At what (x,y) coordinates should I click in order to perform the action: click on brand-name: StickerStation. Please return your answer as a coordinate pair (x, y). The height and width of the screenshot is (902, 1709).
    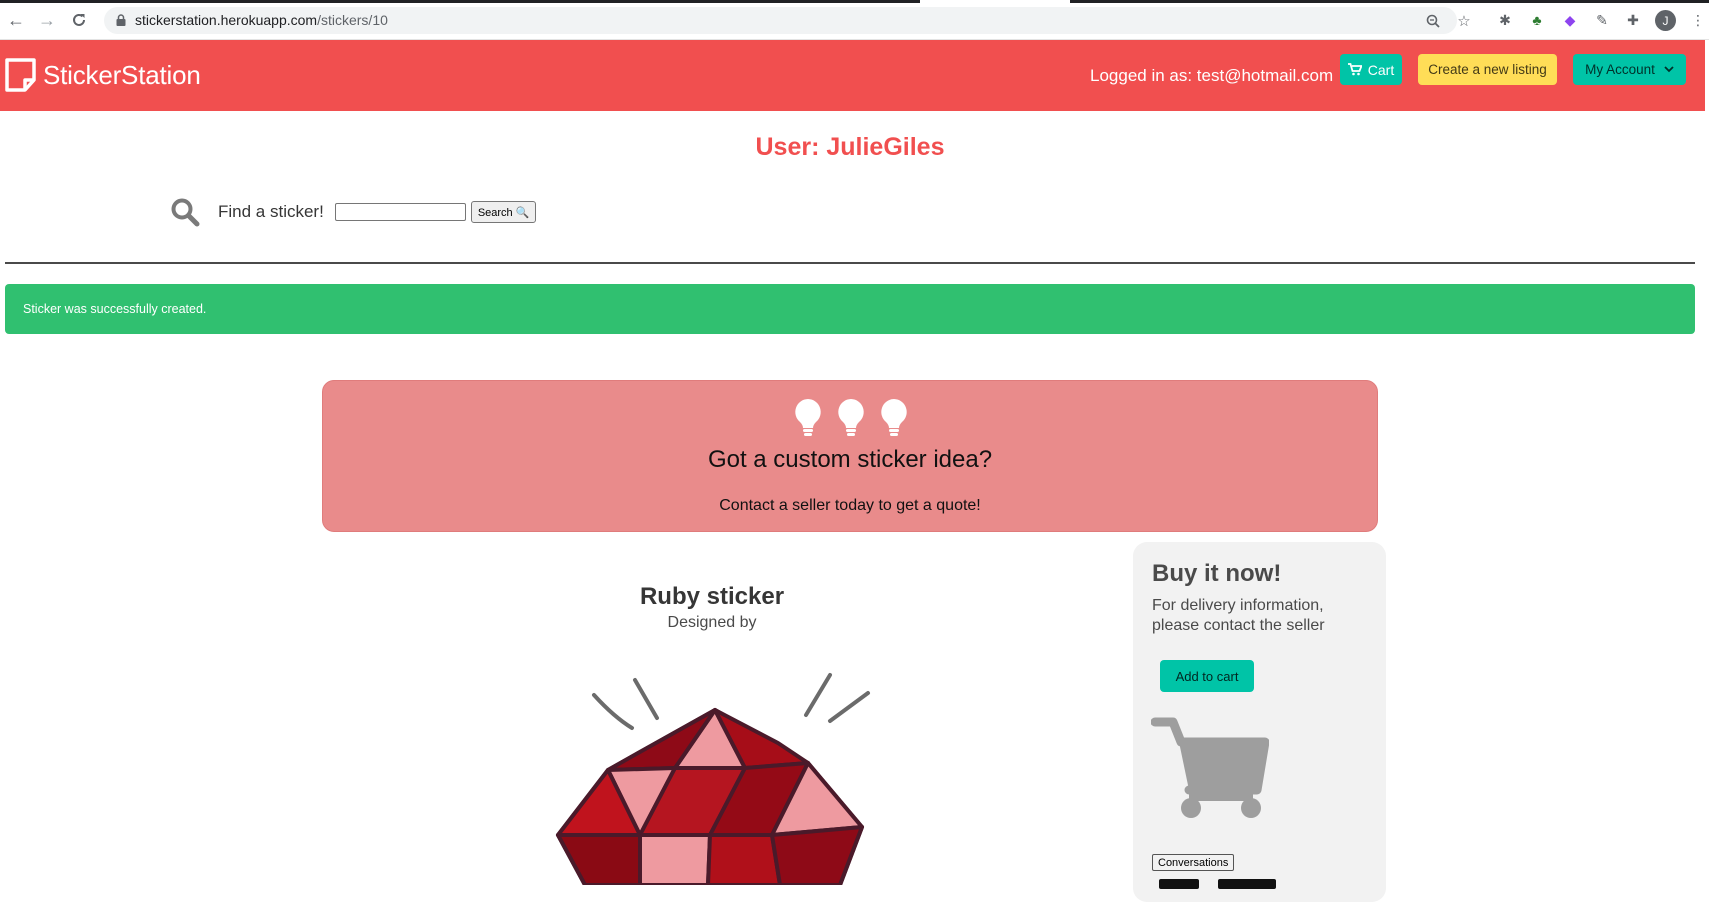
    Looking at the image, I should click on (122, 74).